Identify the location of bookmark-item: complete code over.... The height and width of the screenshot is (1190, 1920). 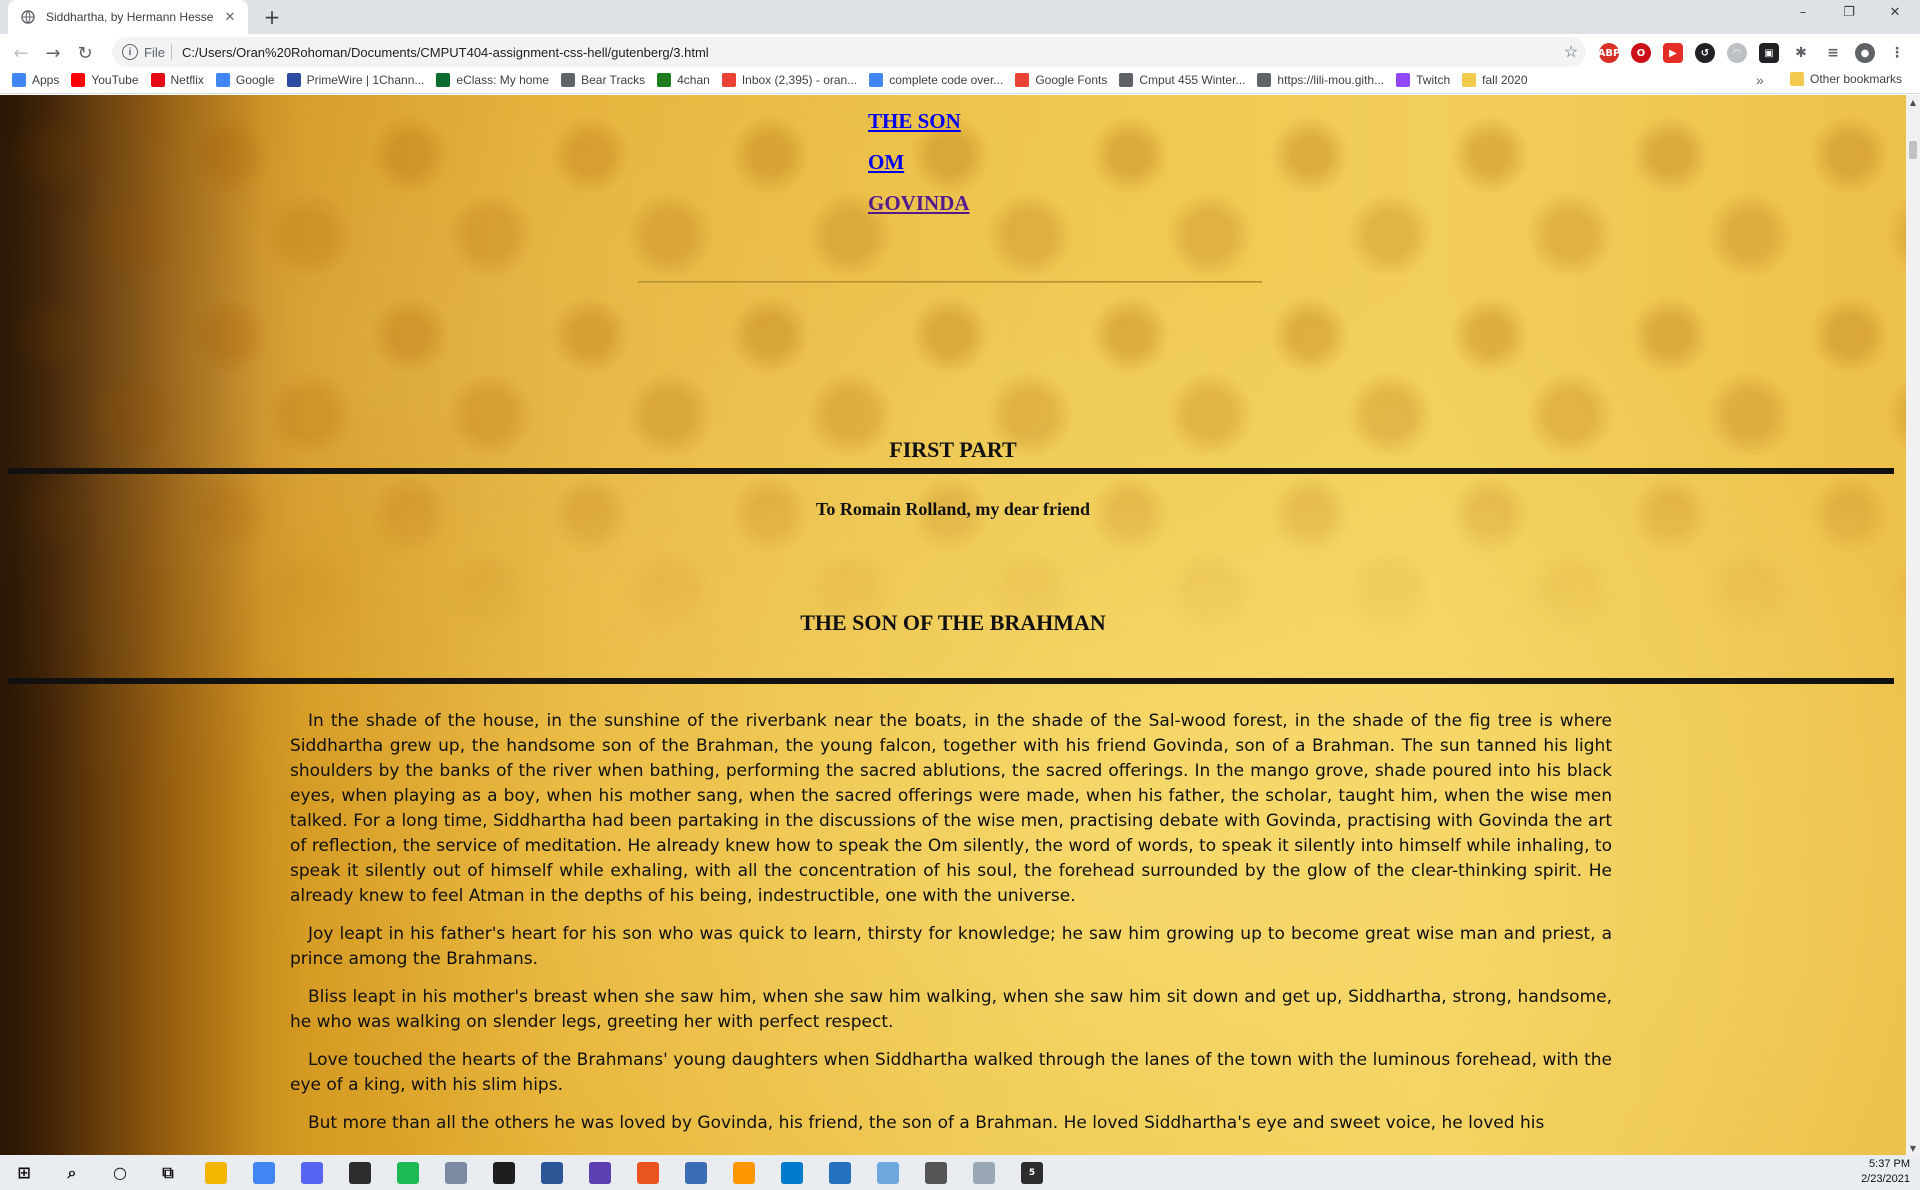
(936, 79).